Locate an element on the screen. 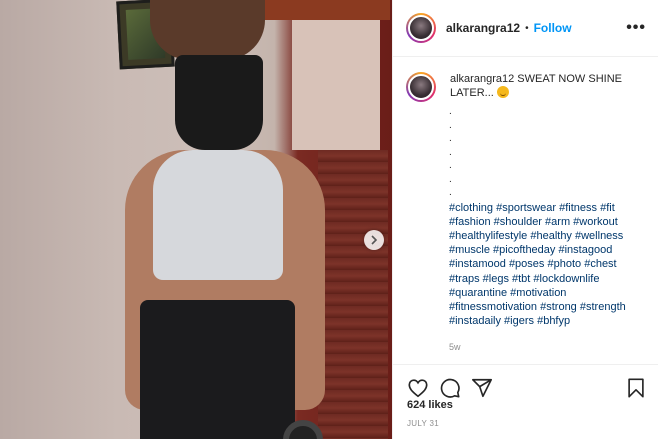 The image size is (658, 439). hashtag-link: #bhfyp is located at coordinates (553, 321).